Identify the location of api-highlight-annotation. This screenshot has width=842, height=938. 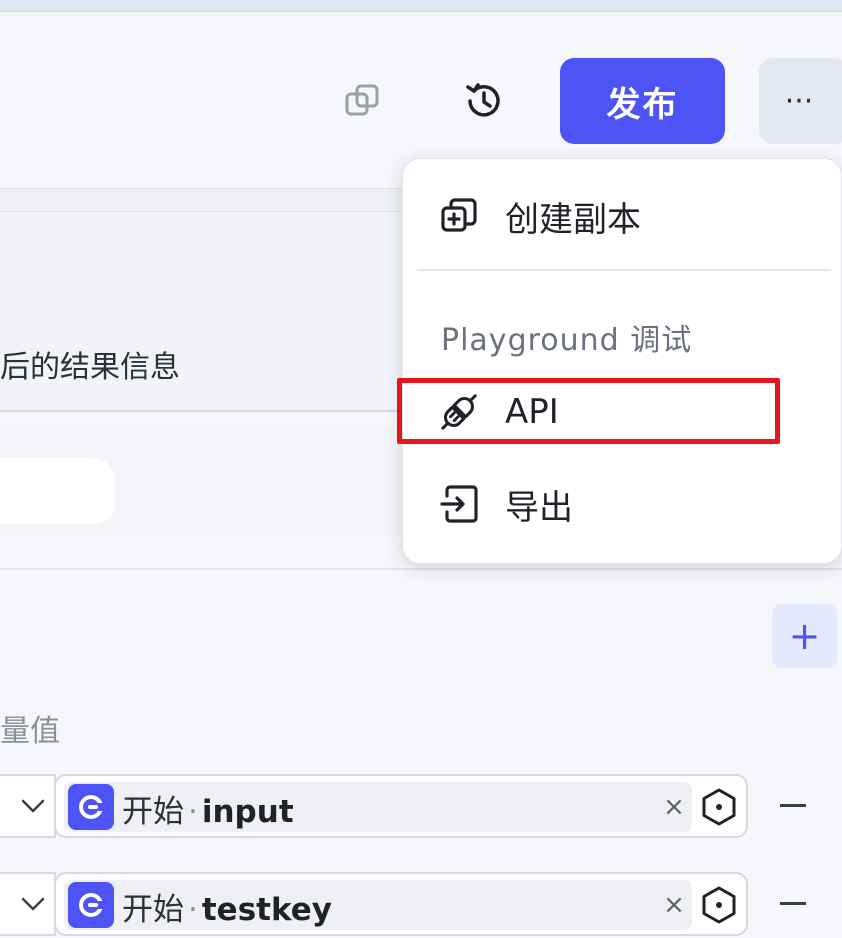
(588, 411).